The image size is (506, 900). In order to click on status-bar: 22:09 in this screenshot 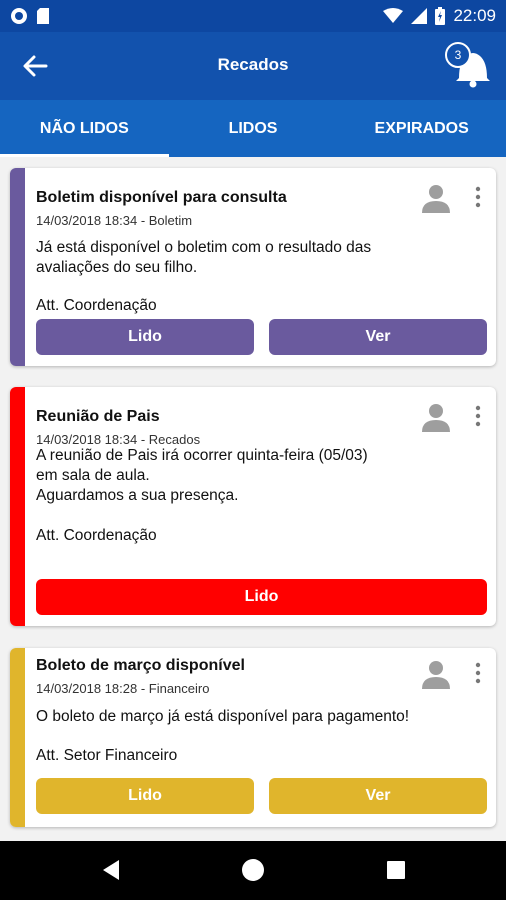, I will do `click(253, 16)`.